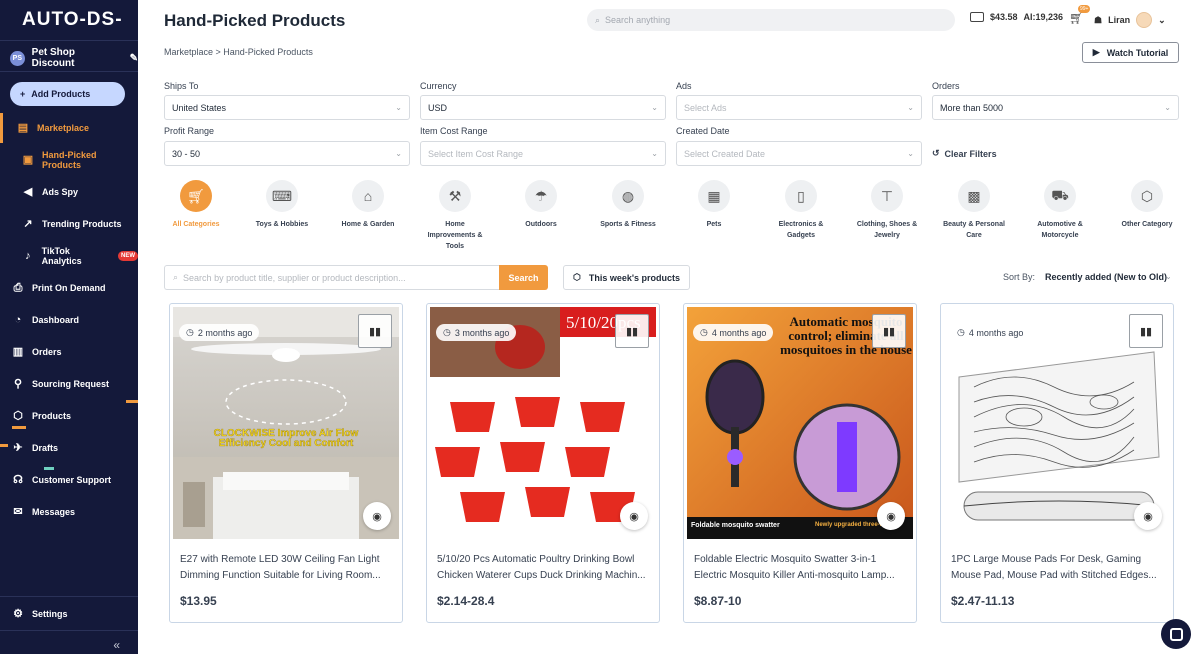 This screenshot has height=654, width=1200. Describe the element at coordinates (287, 107) in the screenshot. I see `ships-to-select: United States ⌄` at that location.